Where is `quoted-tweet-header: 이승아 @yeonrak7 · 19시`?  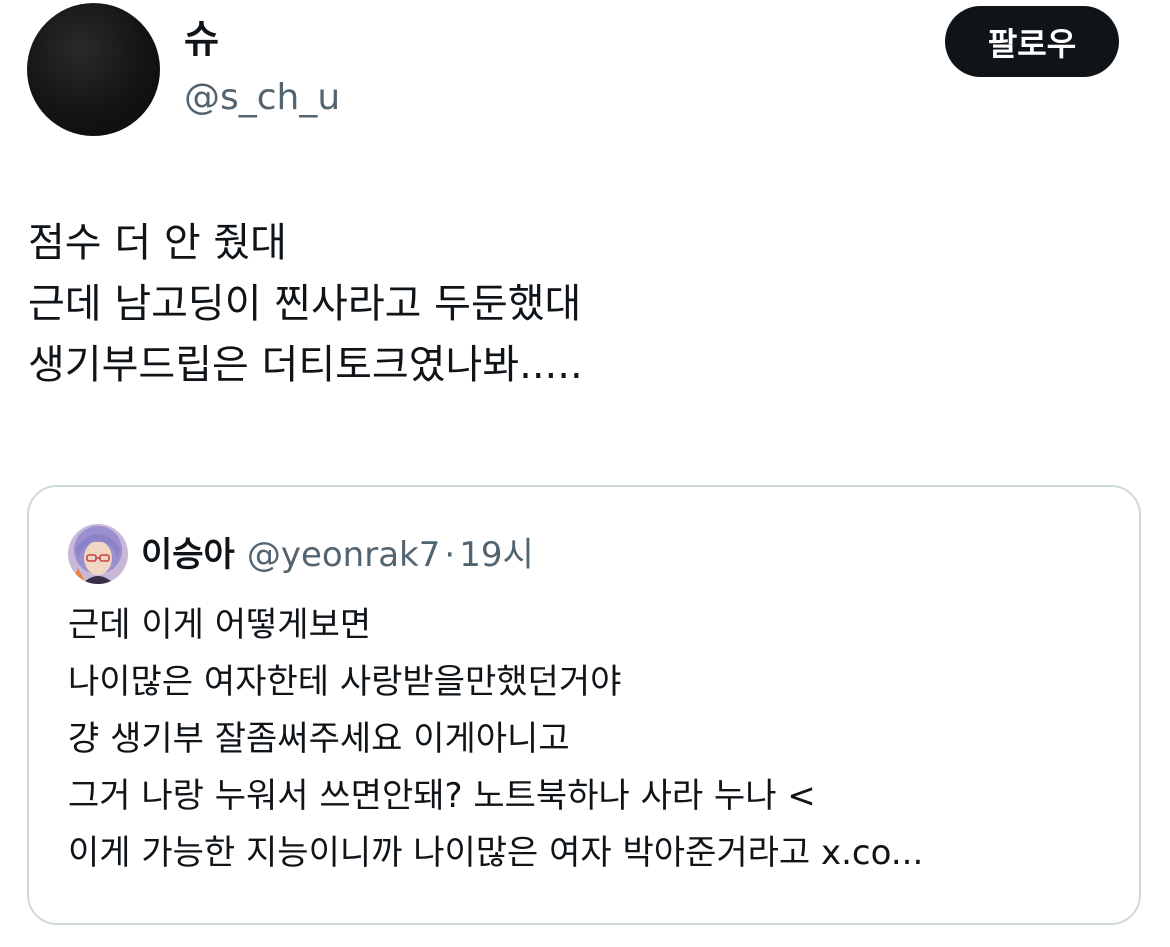 quoted-tweet-header: 이승아 @yeonrak7 · 19시 is located at coordinates (337, 558).